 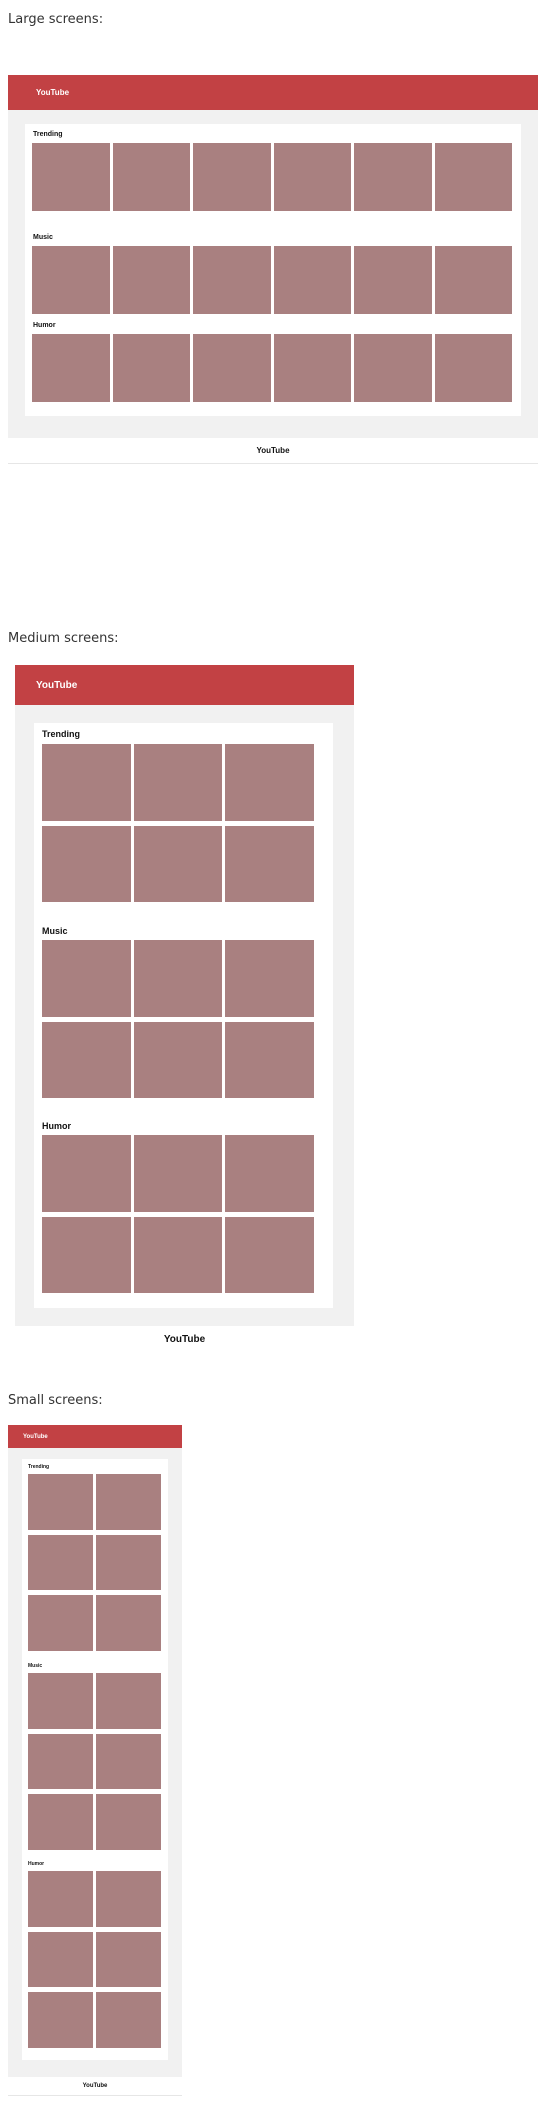 What do you see at coordinates (55, 1400) in the screenshot?
I see `small-screens-caption: Small screens:` at bounding box center [55, 1400].